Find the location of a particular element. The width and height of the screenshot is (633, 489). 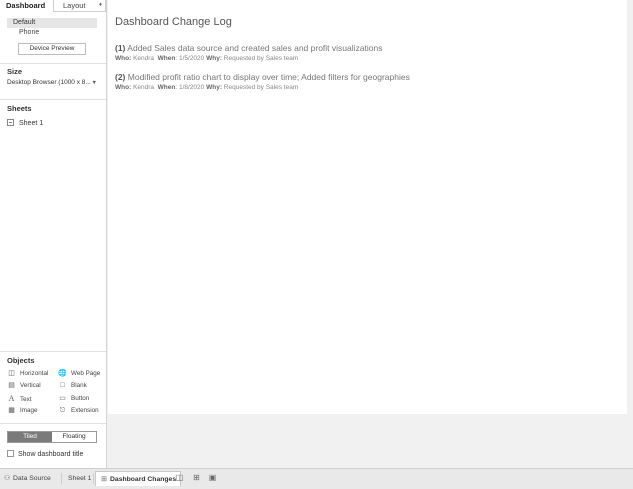

tab-sheet1: Sheet 1 is located at coordinates (79, 478).